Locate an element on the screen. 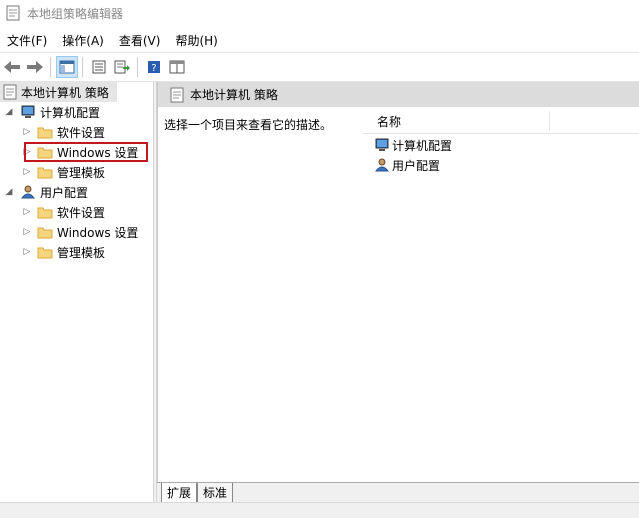 The width and height of the screenshot is (639, 518). forward-icon is located at coordinates (35, 67).